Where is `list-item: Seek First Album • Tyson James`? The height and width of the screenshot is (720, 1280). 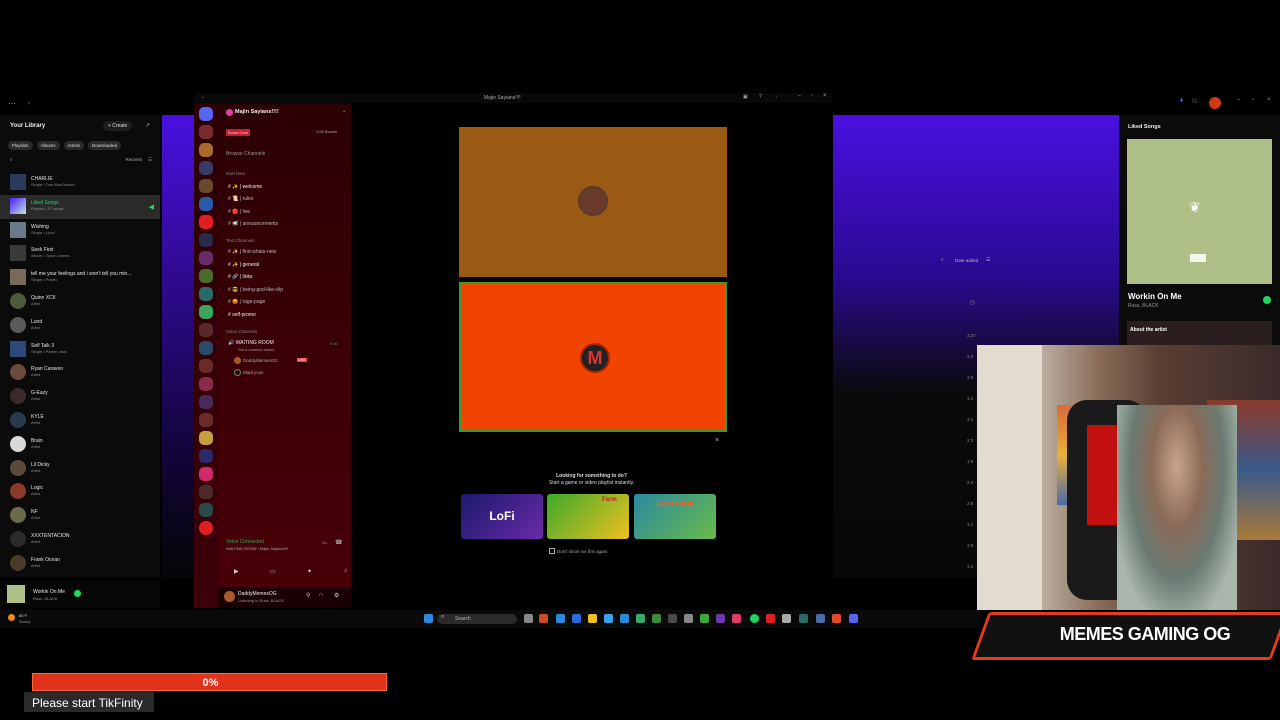
list-item: Seek First Album • Tyson James is located at coordinates (80, 254).